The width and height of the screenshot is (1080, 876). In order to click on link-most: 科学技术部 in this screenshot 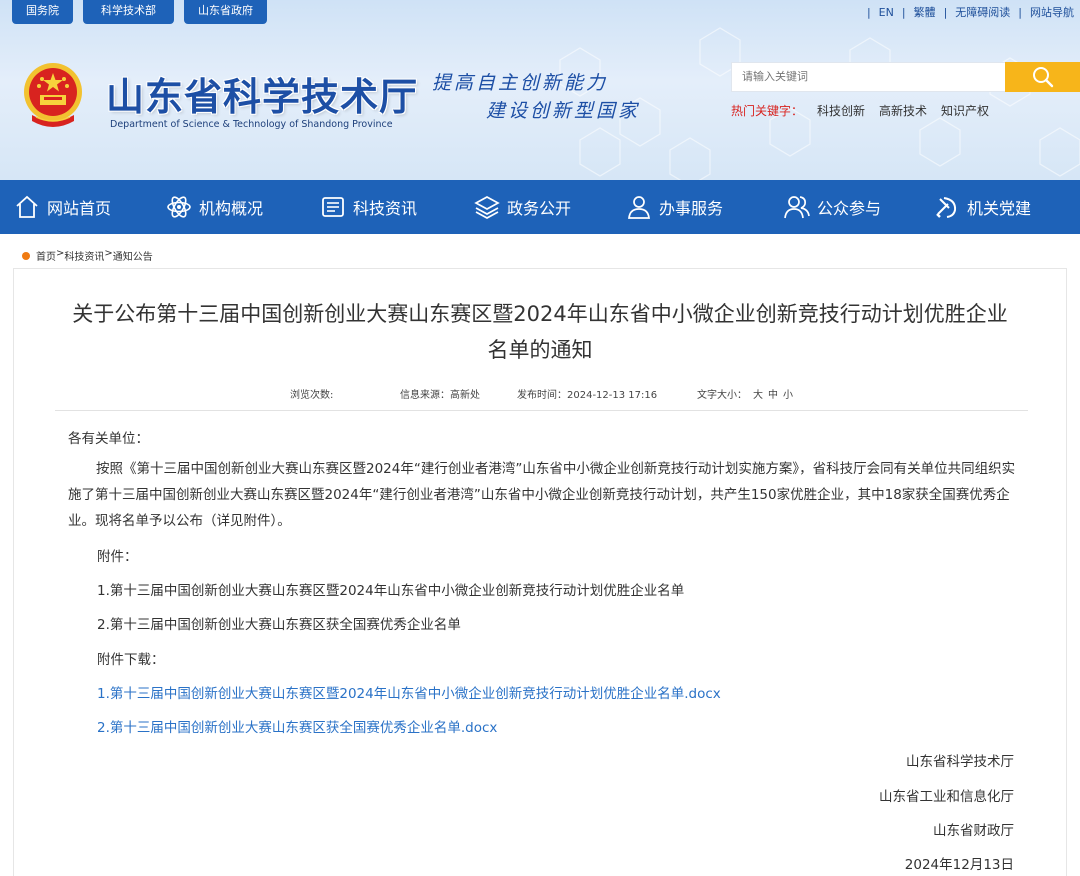, I will do `click(128, 12)`.